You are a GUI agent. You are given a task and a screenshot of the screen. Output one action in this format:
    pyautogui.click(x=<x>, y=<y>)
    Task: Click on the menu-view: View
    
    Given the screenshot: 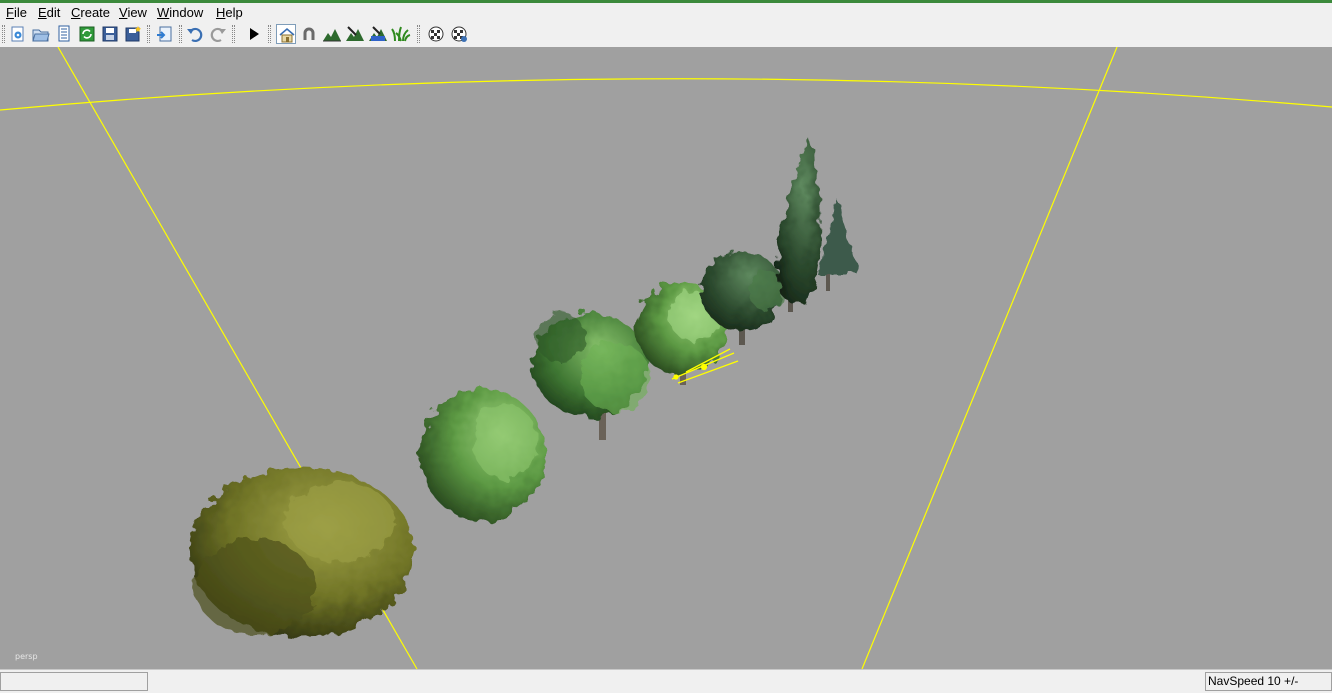 What is the action you would take?
    pyautogui.click(x=133, y=12)
    